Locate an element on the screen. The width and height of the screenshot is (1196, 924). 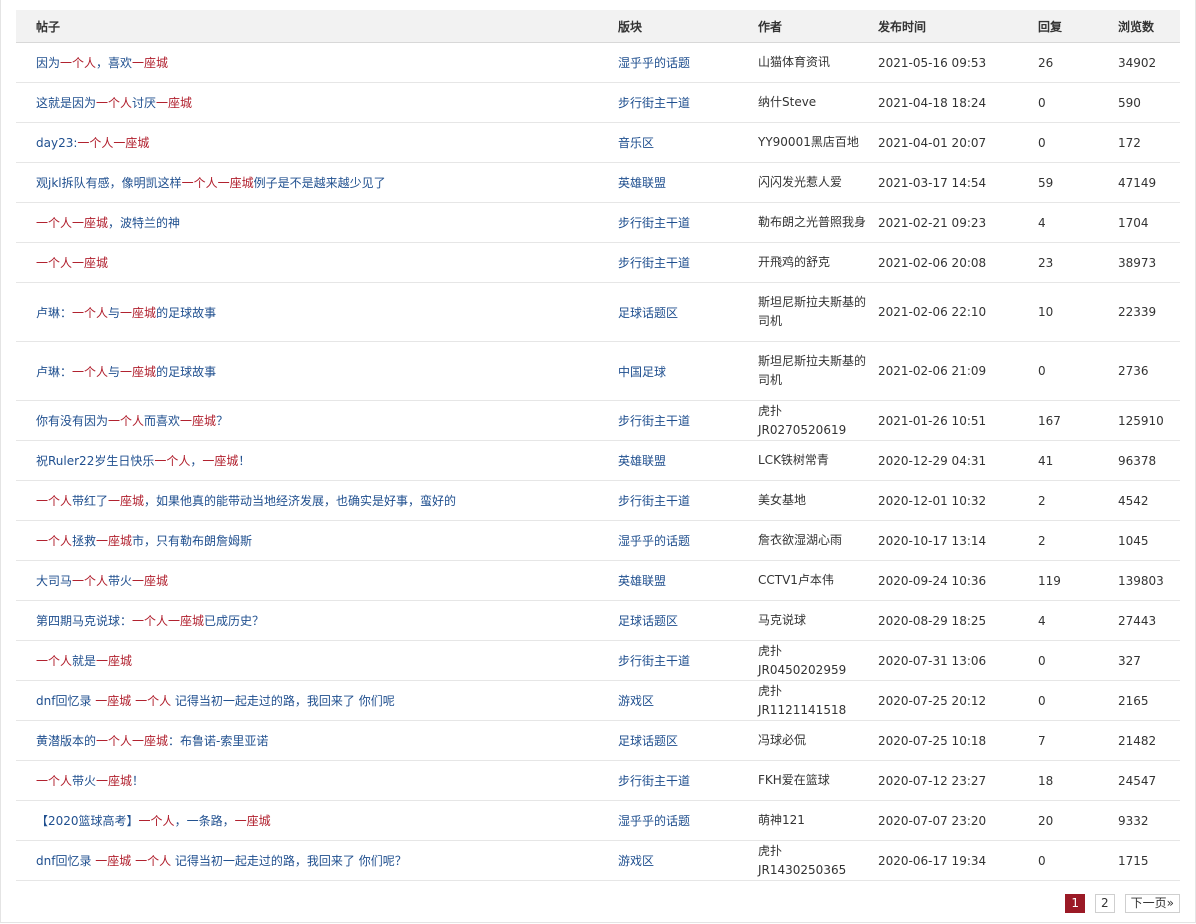
post-forum: 中国足球 is located at coordinates (642, 372).